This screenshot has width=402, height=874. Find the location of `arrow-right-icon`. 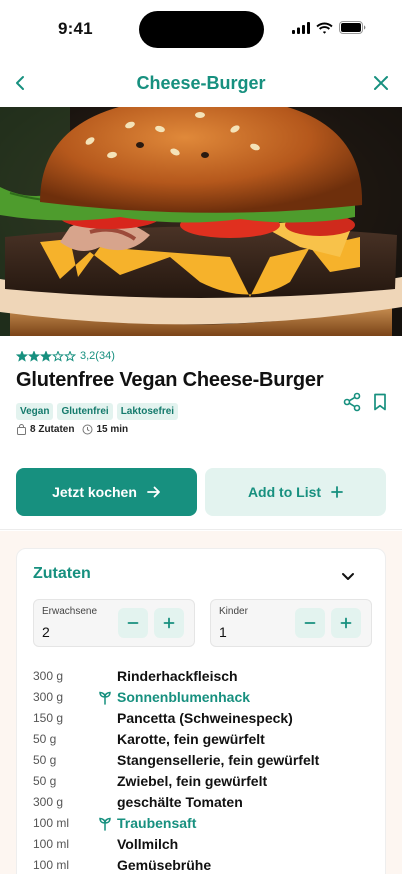

arrow-right-icon is located at coordinates (153, 492).